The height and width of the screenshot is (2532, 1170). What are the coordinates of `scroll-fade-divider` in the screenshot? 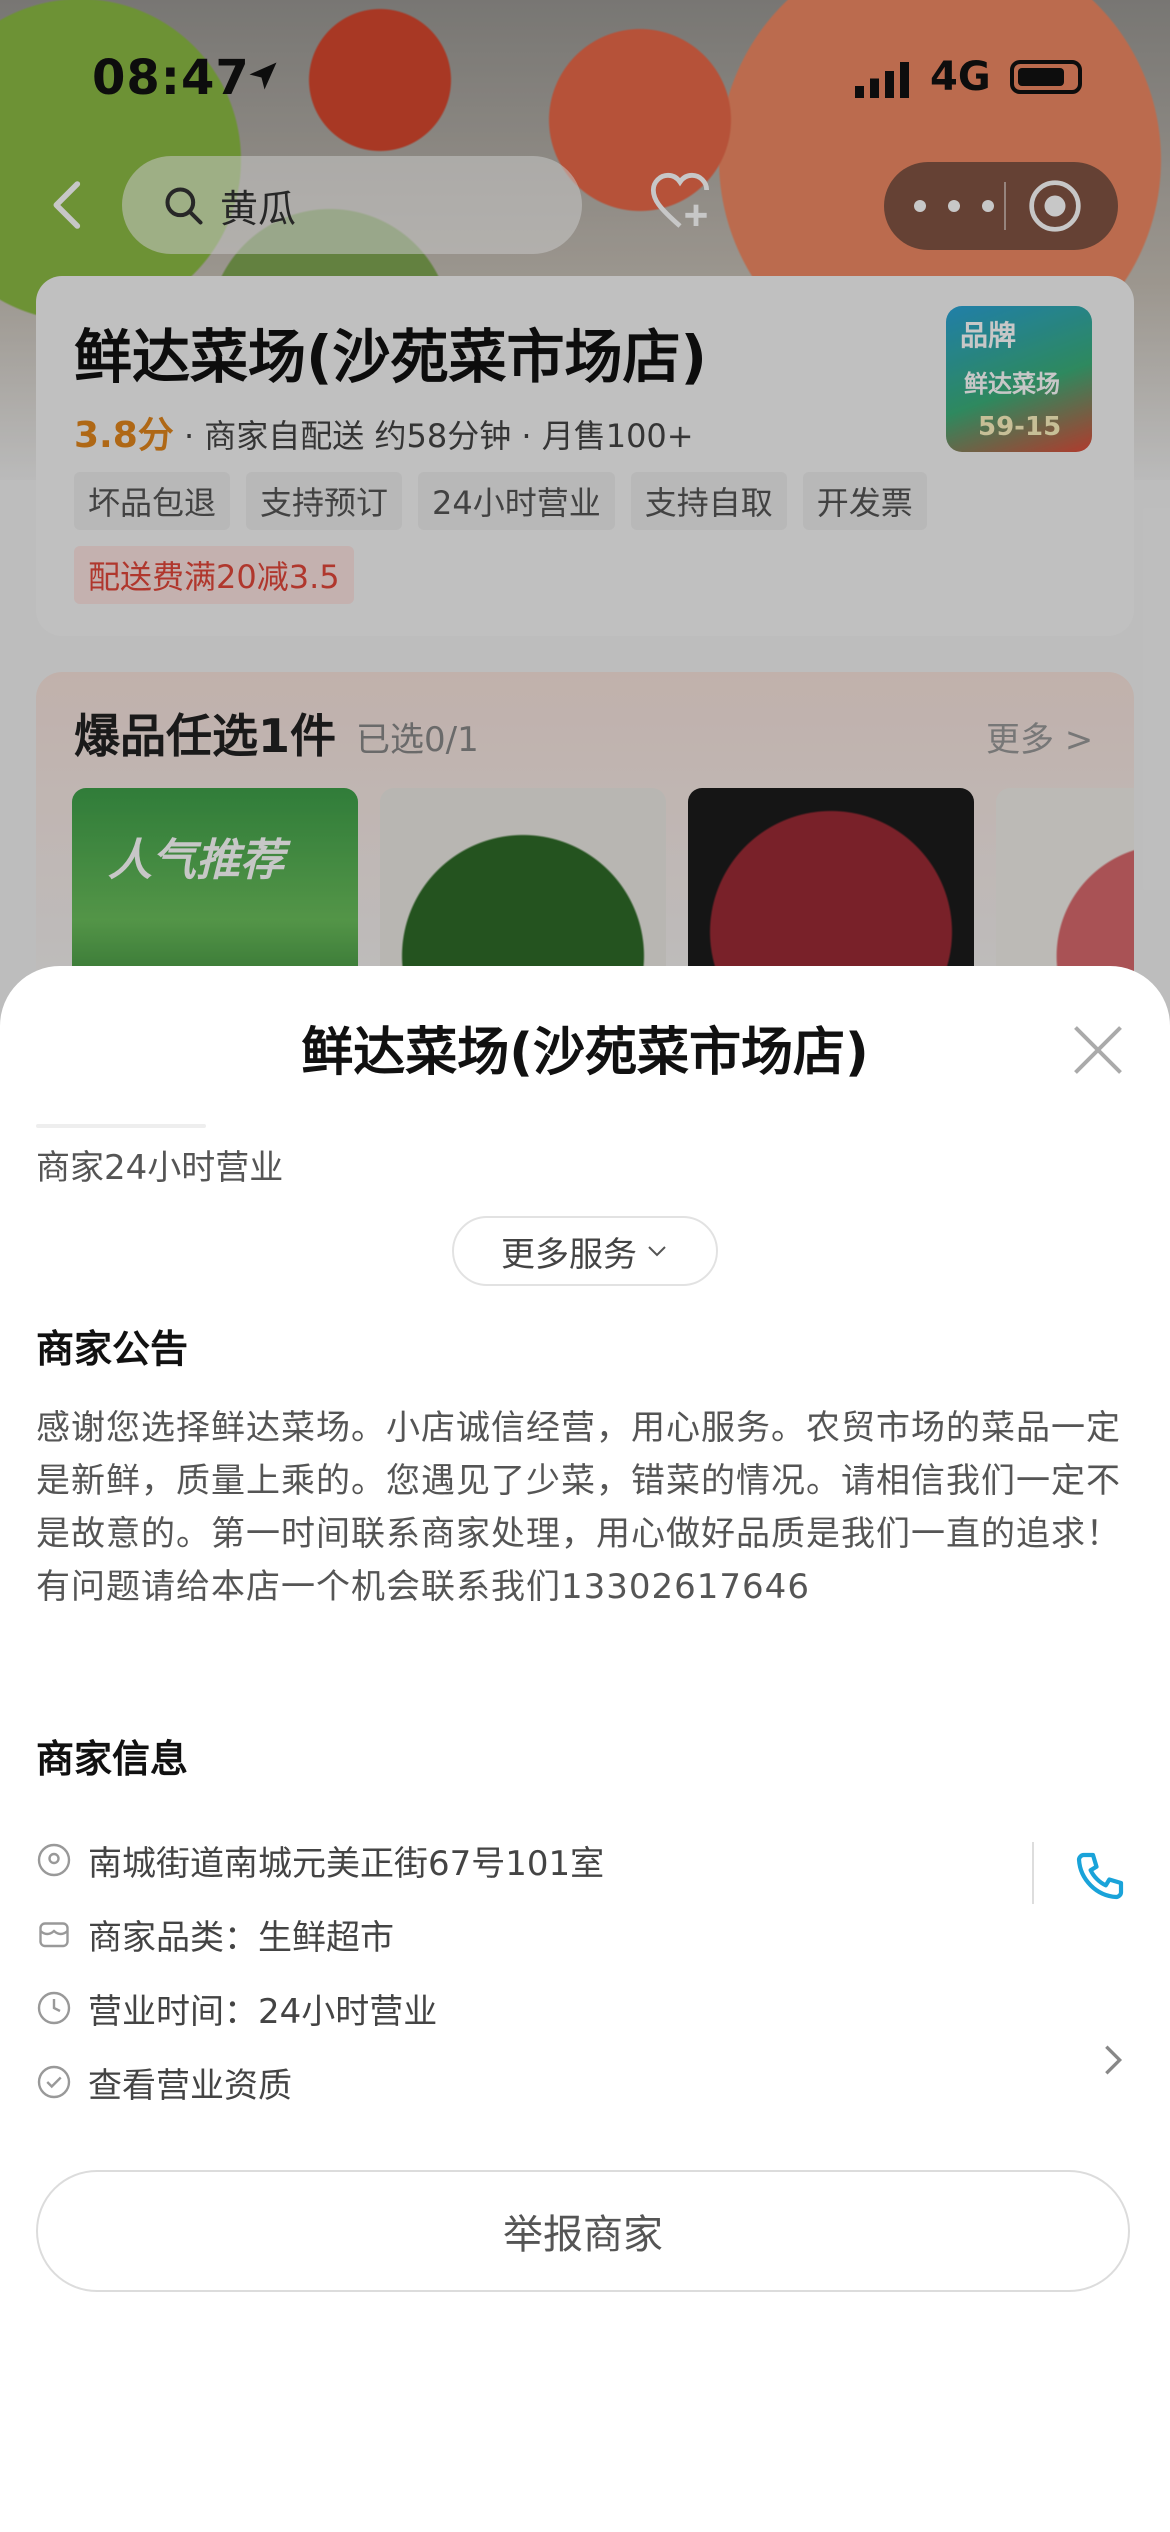 It's located at (121, 1126).